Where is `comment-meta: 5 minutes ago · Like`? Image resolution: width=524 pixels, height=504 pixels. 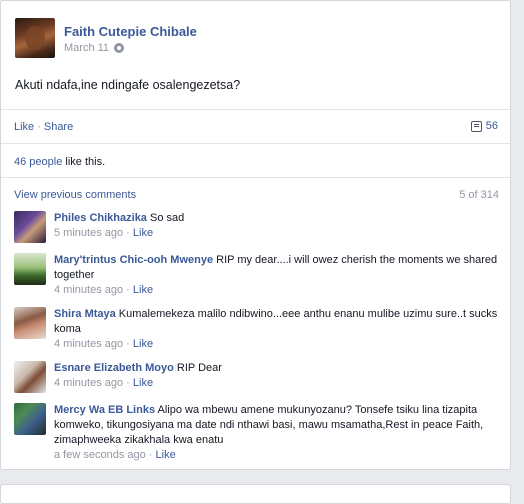 comment-meta: 5 minutes ago · Like is located at coordinates (104, 233).